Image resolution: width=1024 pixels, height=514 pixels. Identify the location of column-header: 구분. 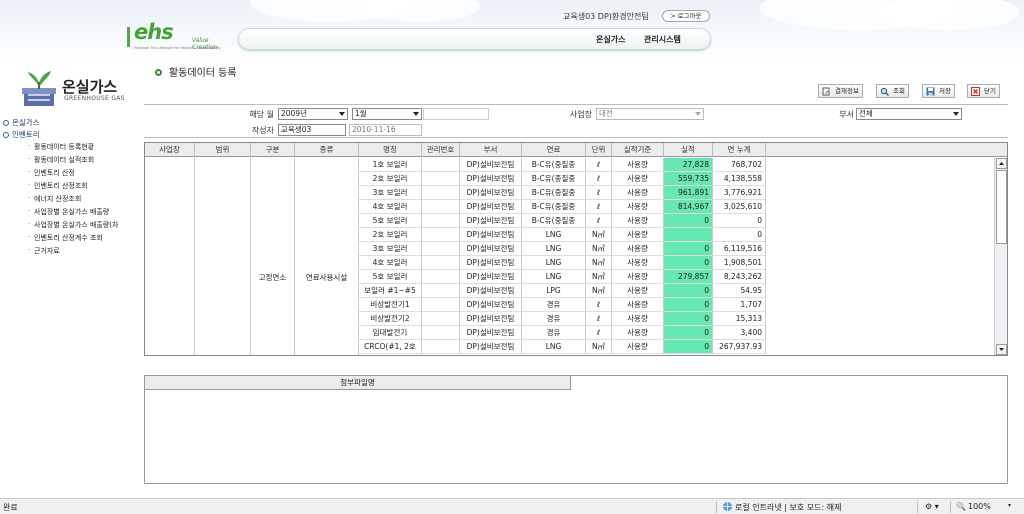
(273, 150).